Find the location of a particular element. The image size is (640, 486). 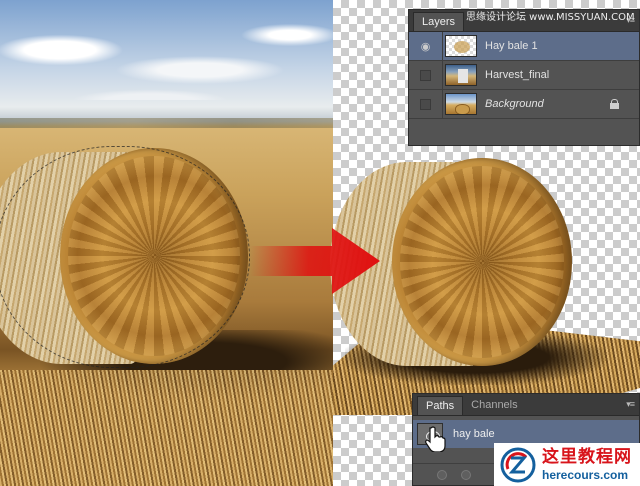

eye-icon: ◉ is located at coordinates (425, 46).